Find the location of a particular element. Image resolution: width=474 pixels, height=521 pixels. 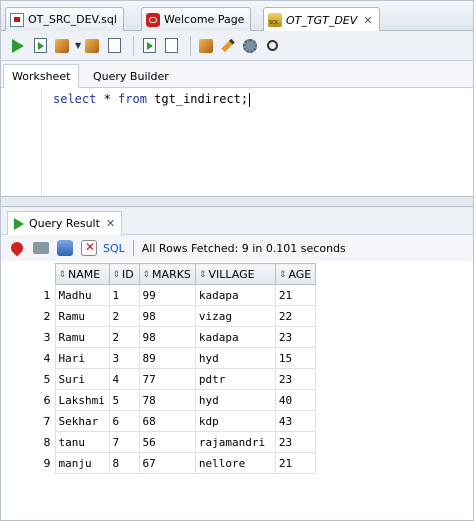

worksheet-toolbar: ▼ is located at coordinates (237, 46).